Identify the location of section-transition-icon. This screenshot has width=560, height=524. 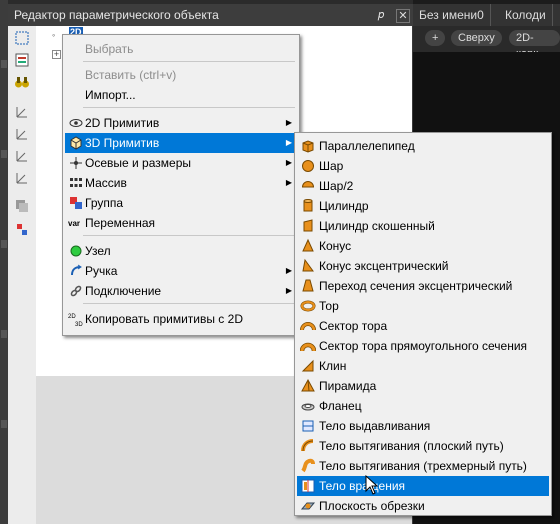
(308, 285).